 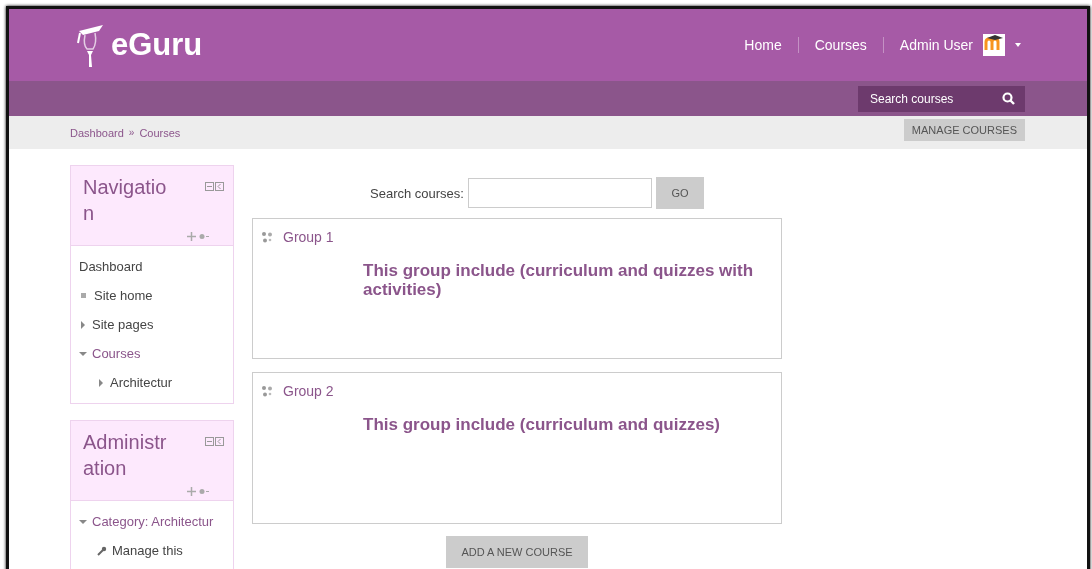 What do you see at coordinates (936, 98) in the screenshot?
I see `search-input: Search courses` at bounding box center [936, 98].